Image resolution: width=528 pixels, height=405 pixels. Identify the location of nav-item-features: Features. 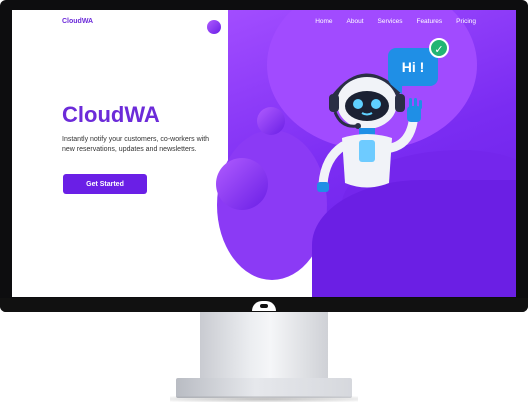
(429, 21).